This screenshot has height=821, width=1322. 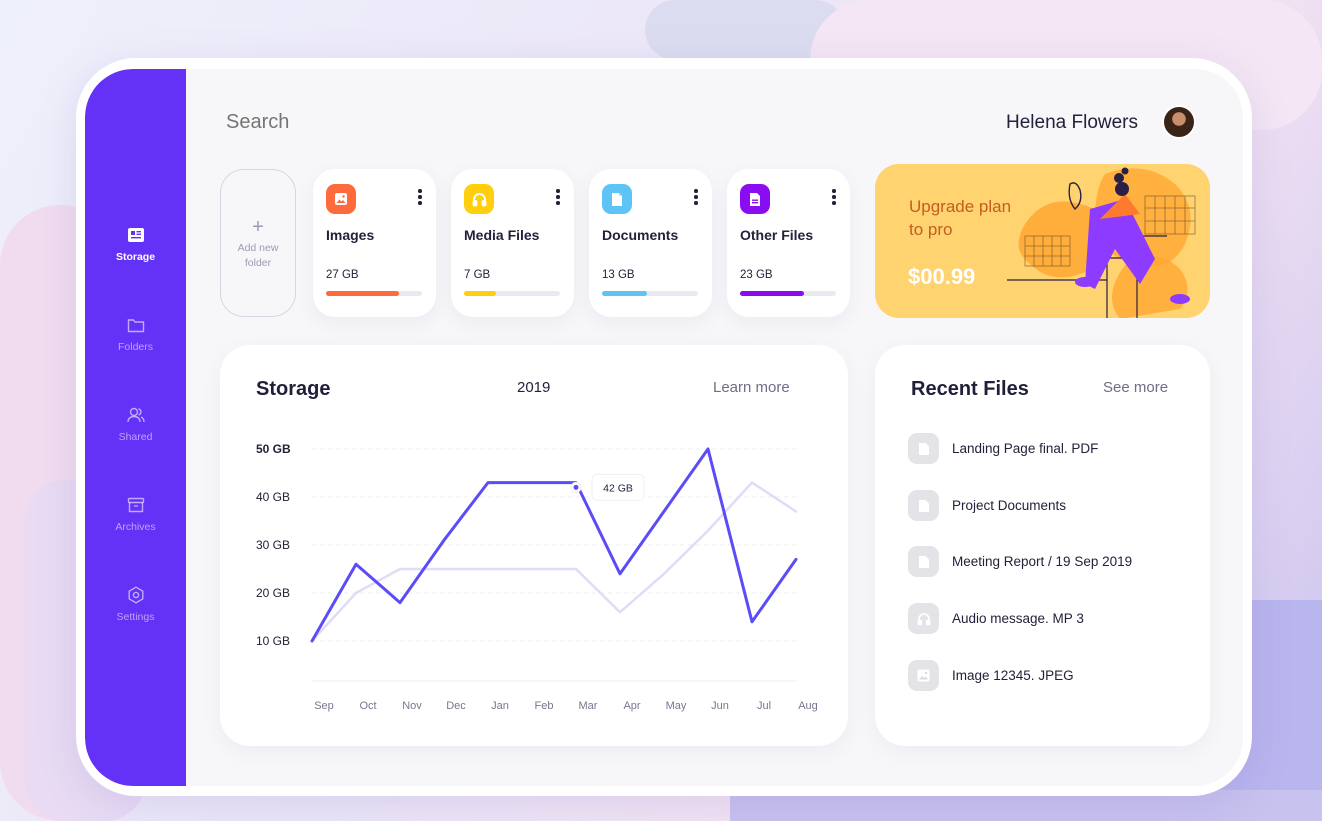 What do you see at coordinates (477, 275) in the screenshot?
I see `category-size: 7 GB` at bounding box center [477, 275].